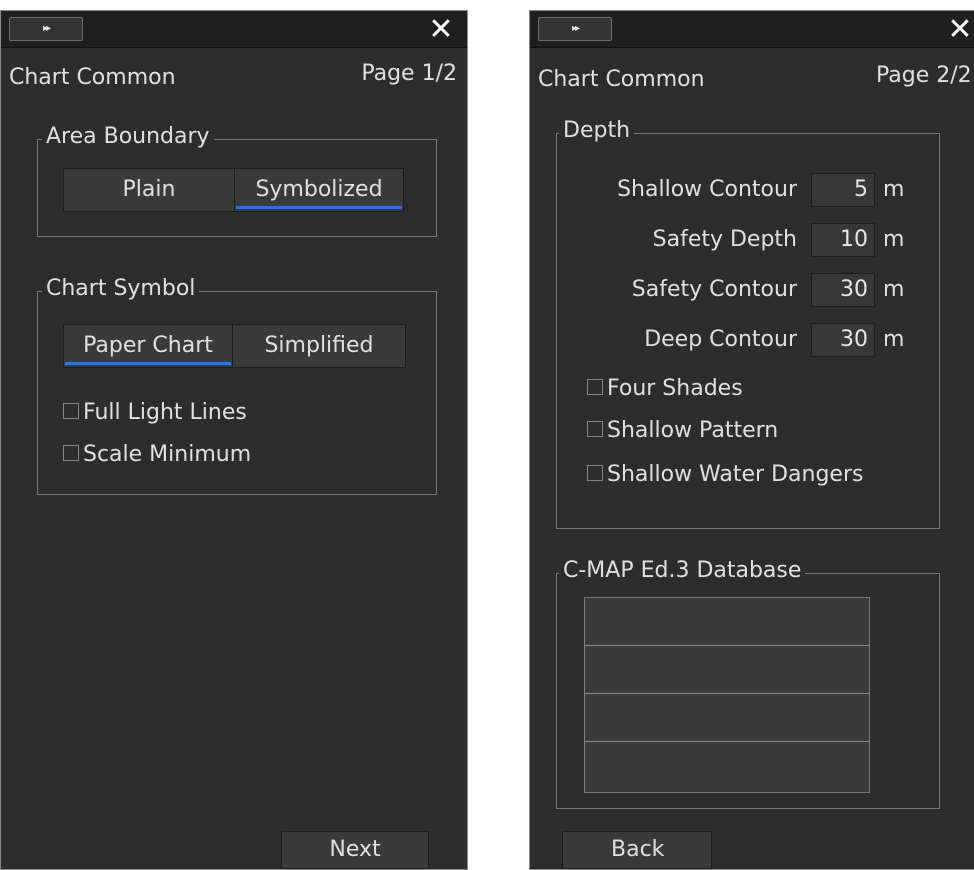  What do you see at coordinates (121, 288) in the screenshot?
I see `chart-symbol-legend: Chart Symbol` at bounding box center [121, 288].